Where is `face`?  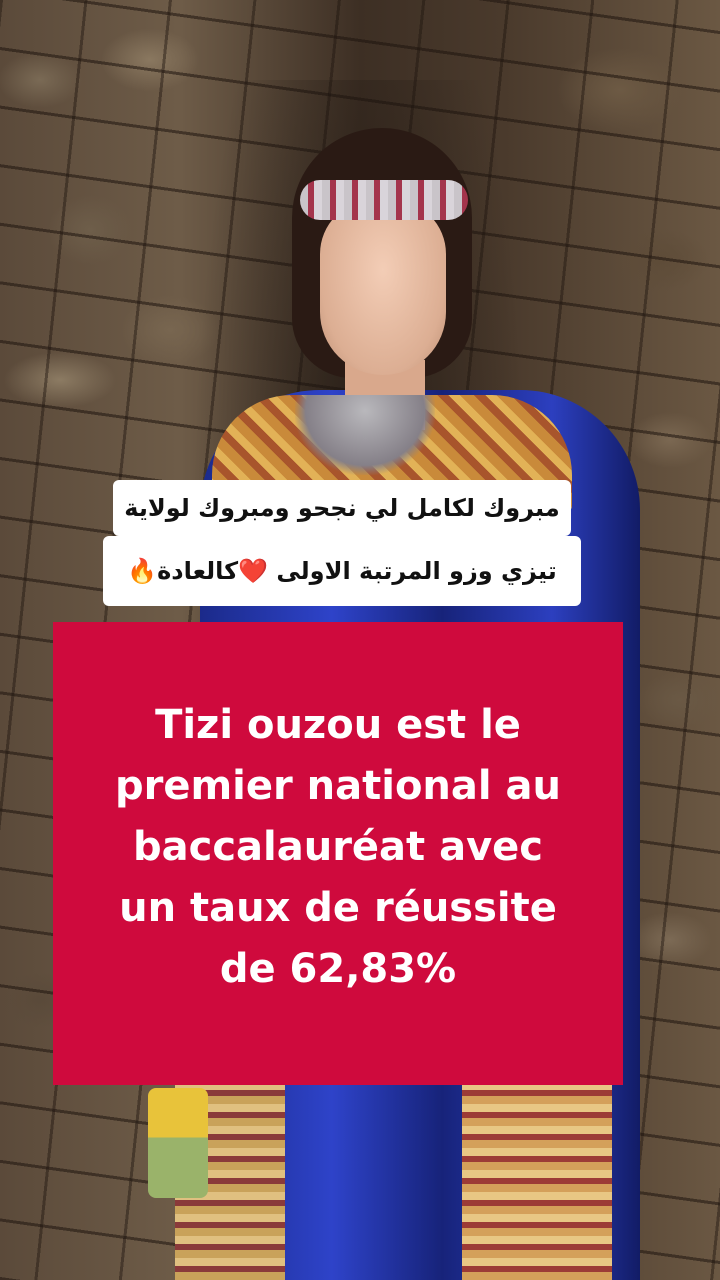 face is located at coordinates (383, 287).